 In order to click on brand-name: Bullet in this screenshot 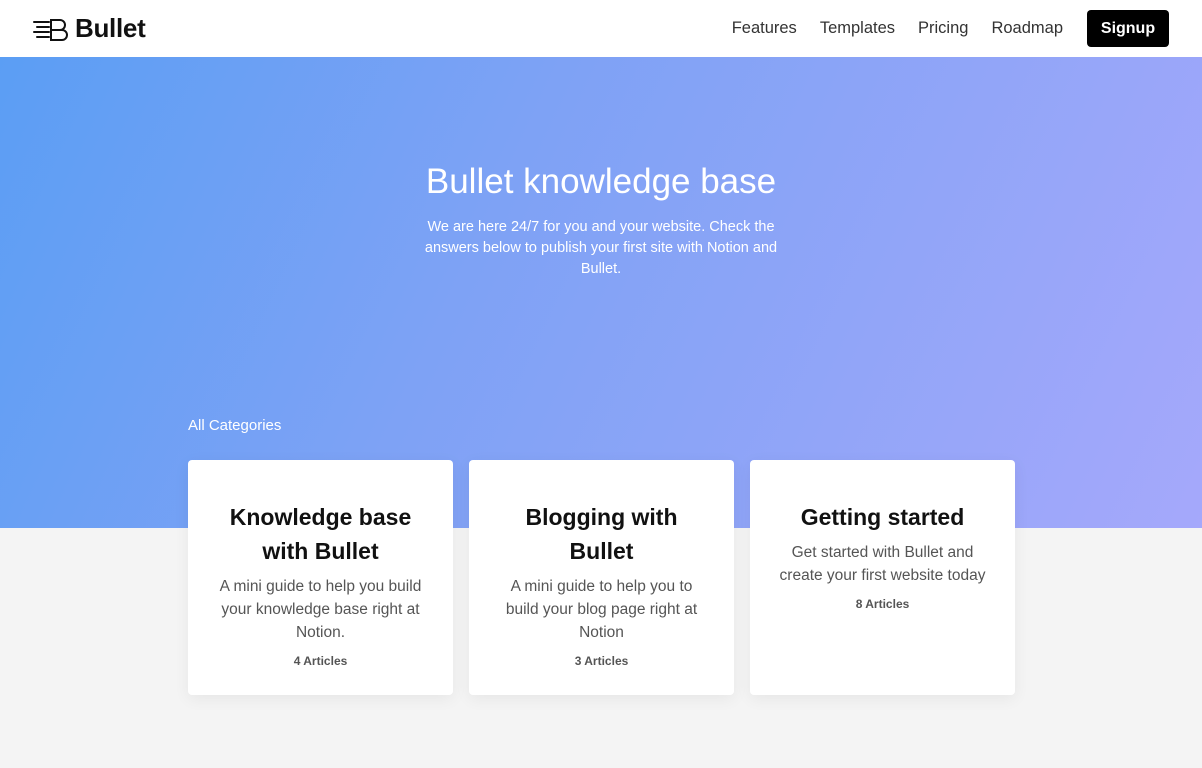, I will do `click(110, 28)`.